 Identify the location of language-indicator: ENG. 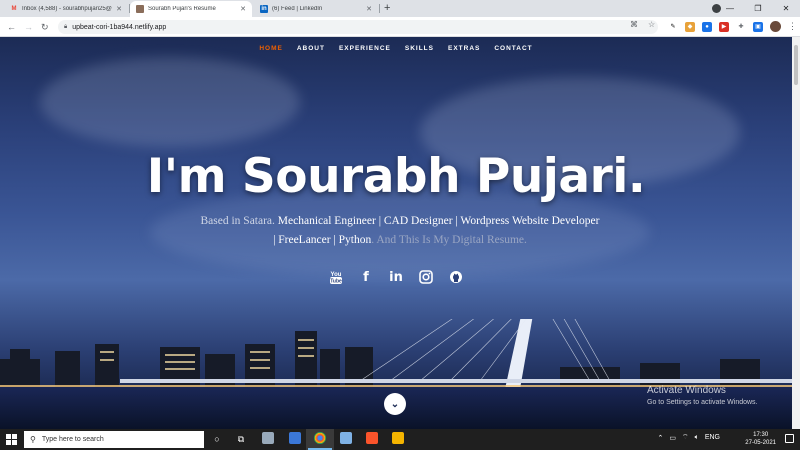
(712, 437).